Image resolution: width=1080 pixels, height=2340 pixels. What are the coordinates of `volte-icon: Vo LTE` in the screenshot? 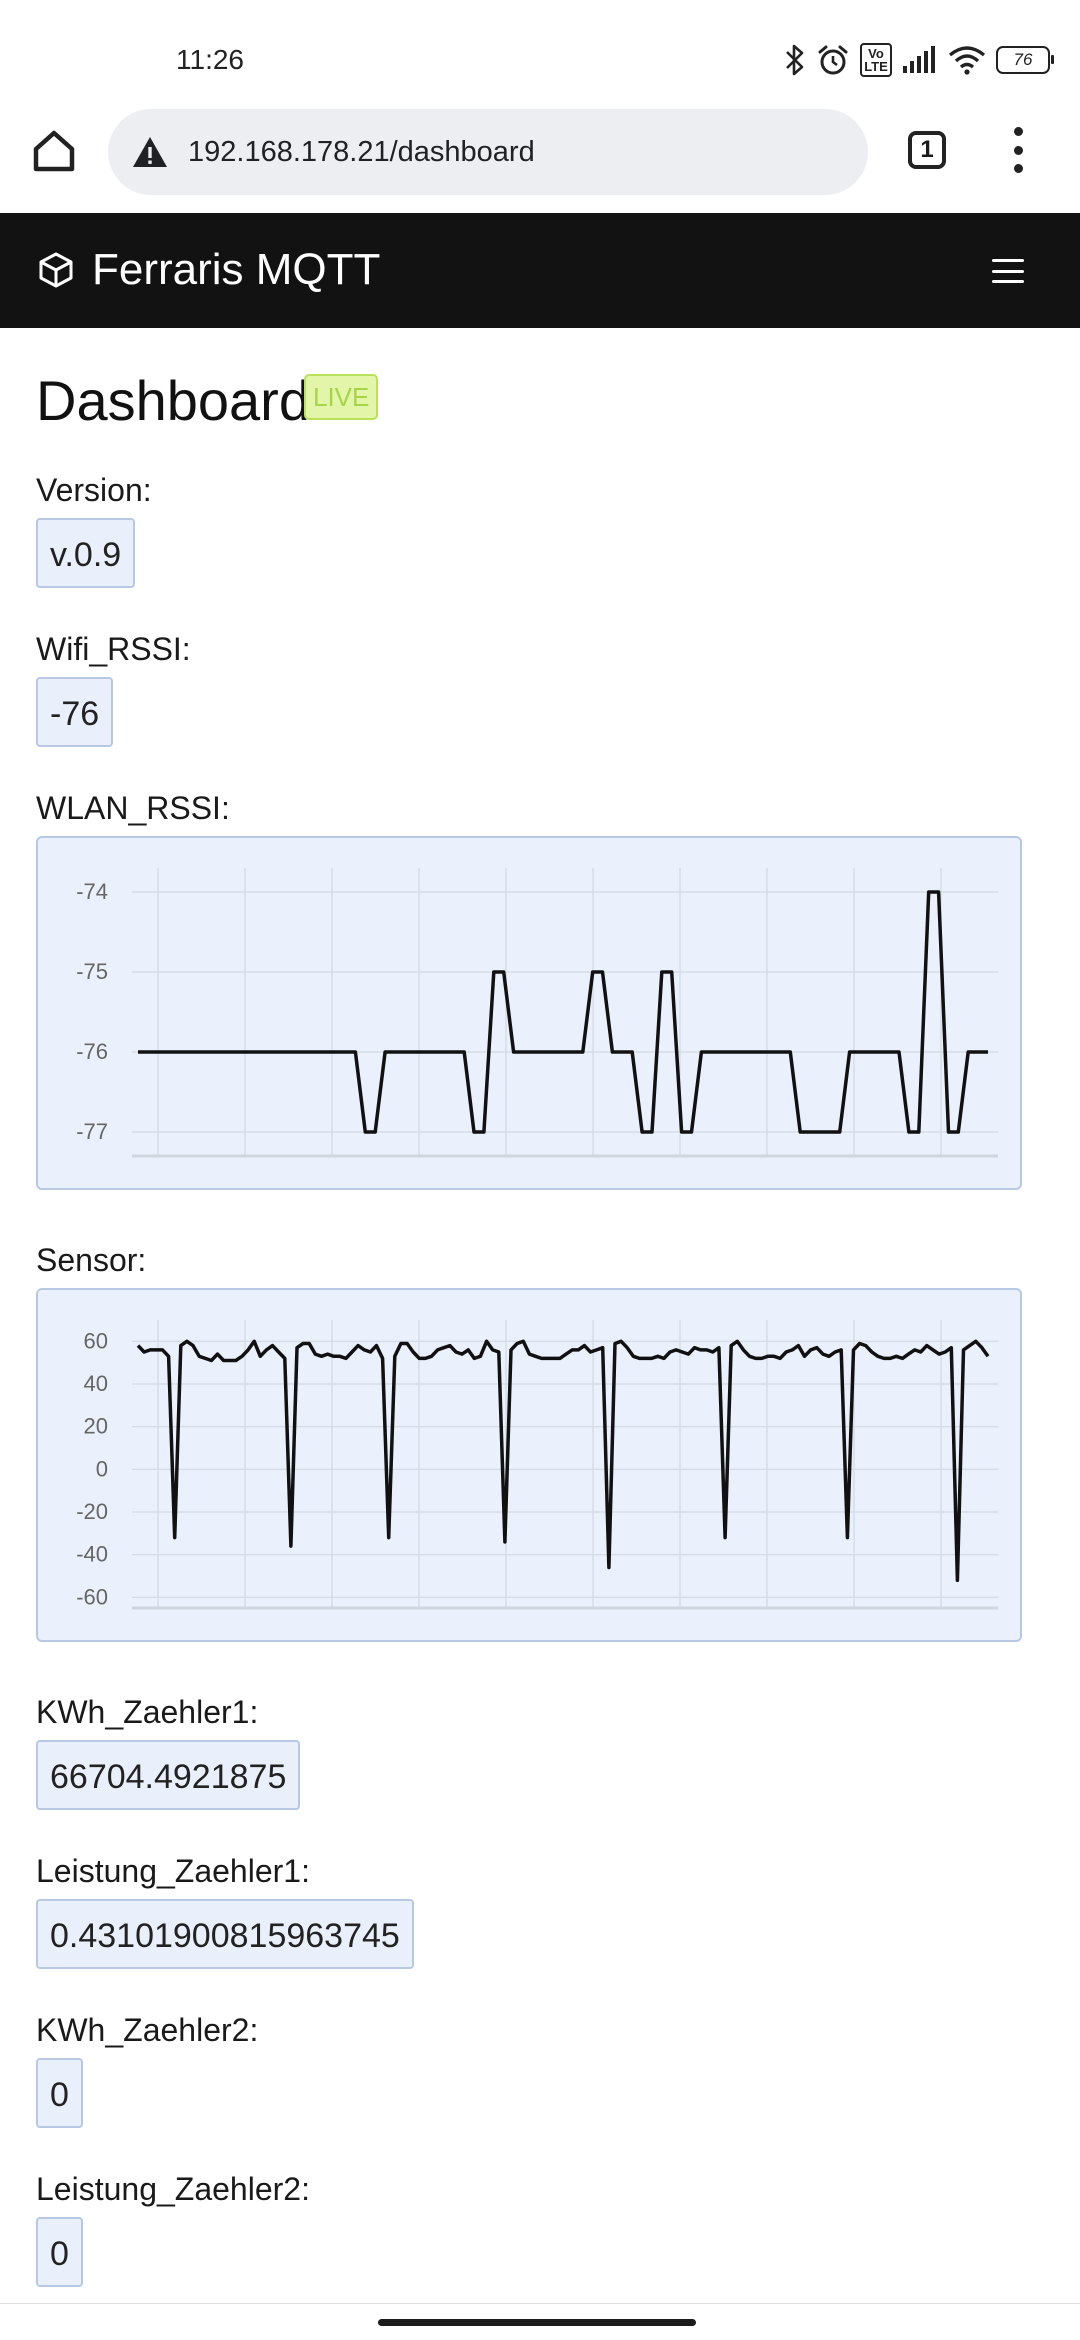 It's located at (876, 60).